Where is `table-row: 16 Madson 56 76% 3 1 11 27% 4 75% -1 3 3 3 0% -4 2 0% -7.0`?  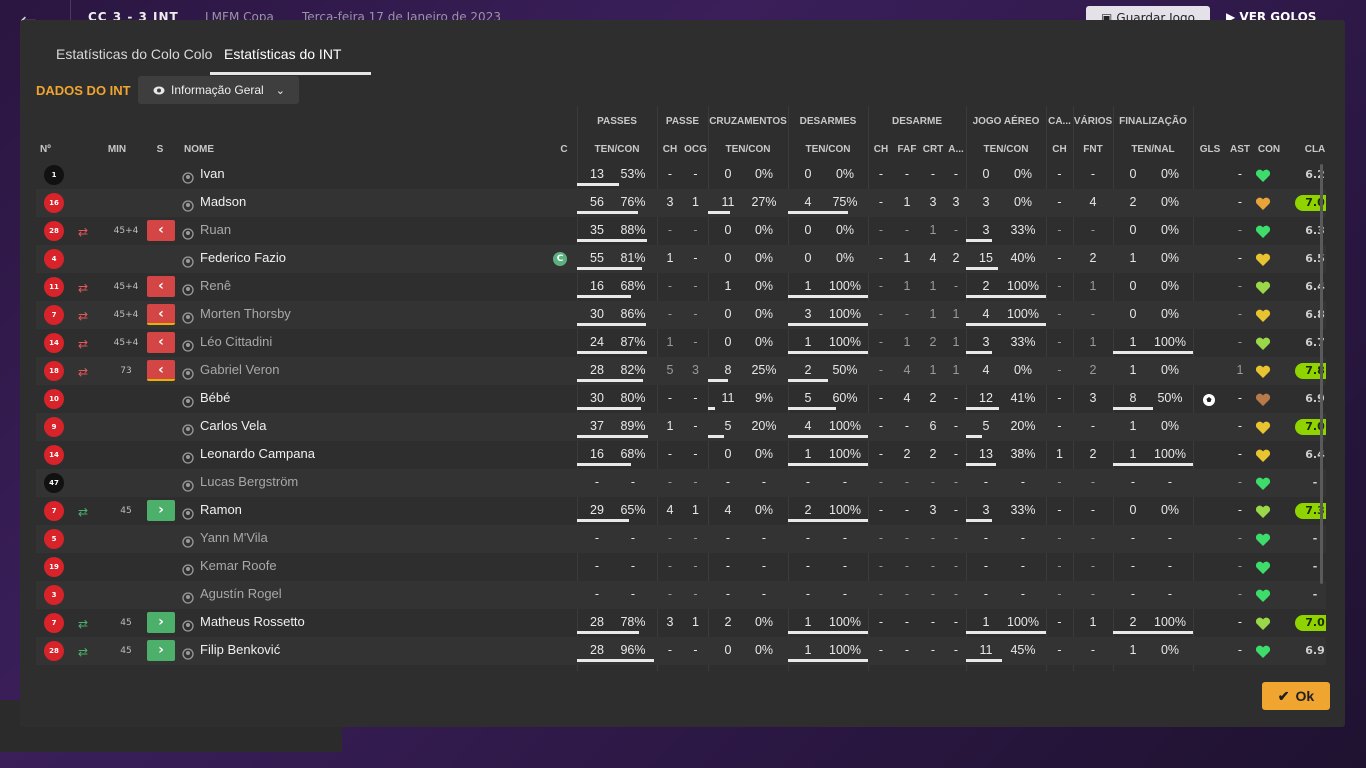
table-row: 16 Madson 56 76% 3 1 11 27% 4 75% -1 3 3 3 0% -4 2 0% -7.0 is located at coordinates (681, 203).